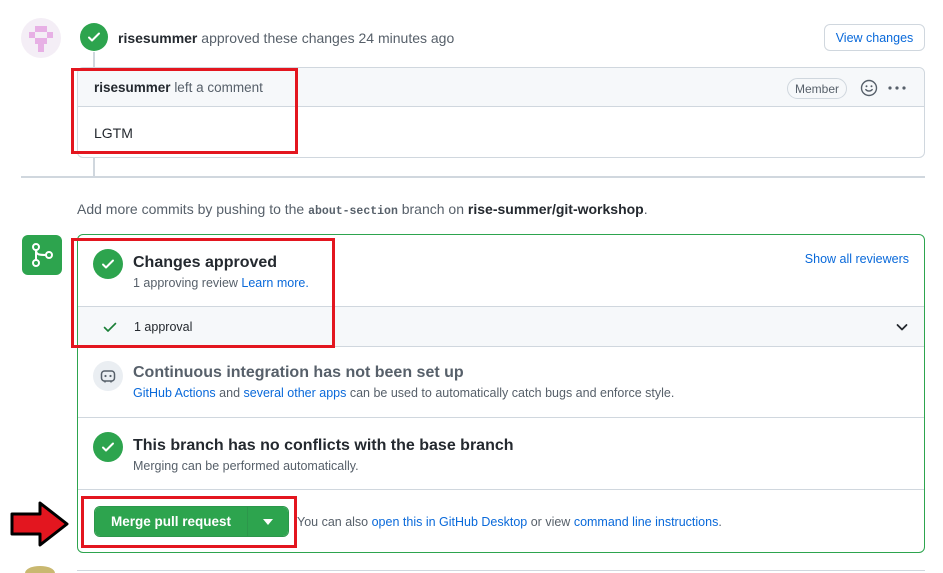 Image resolution: width=943 pixels, height=573 pixels. Describe the element at coordinates (450, 522) in the screenshot. I see `open-in-desktop-link: open this in GitHub Desktop` at that location.